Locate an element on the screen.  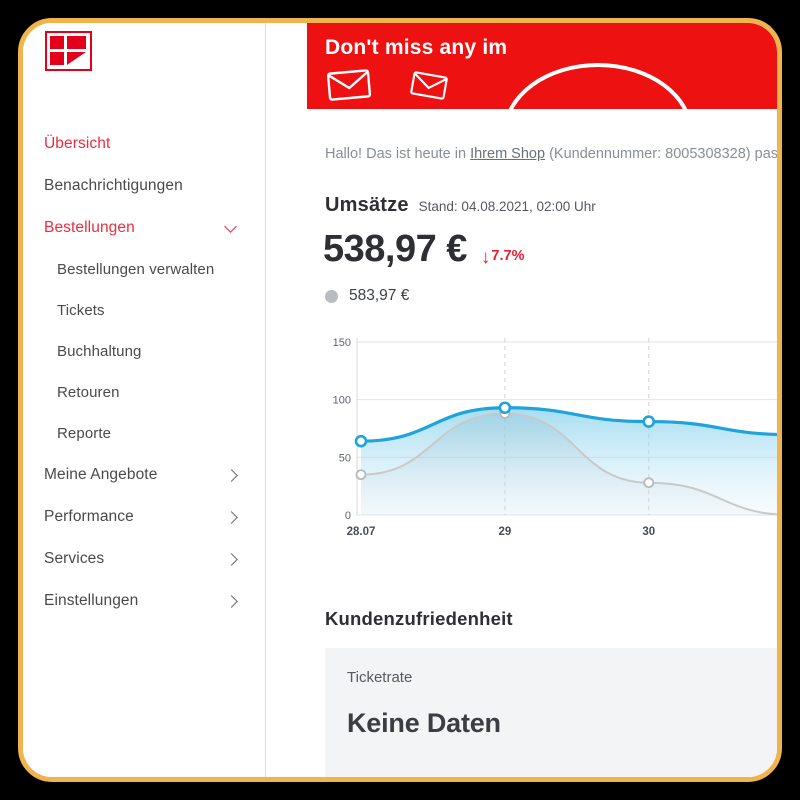
sidebar-item-performance: Performance is located at coordinates (144, 517).